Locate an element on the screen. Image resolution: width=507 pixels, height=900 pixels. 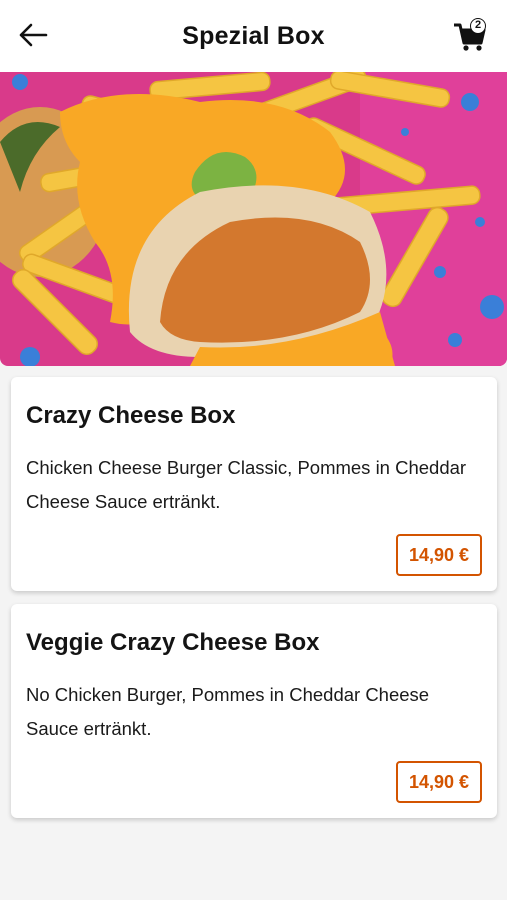
arrow-left-icon is located at coordinates (33, 35).